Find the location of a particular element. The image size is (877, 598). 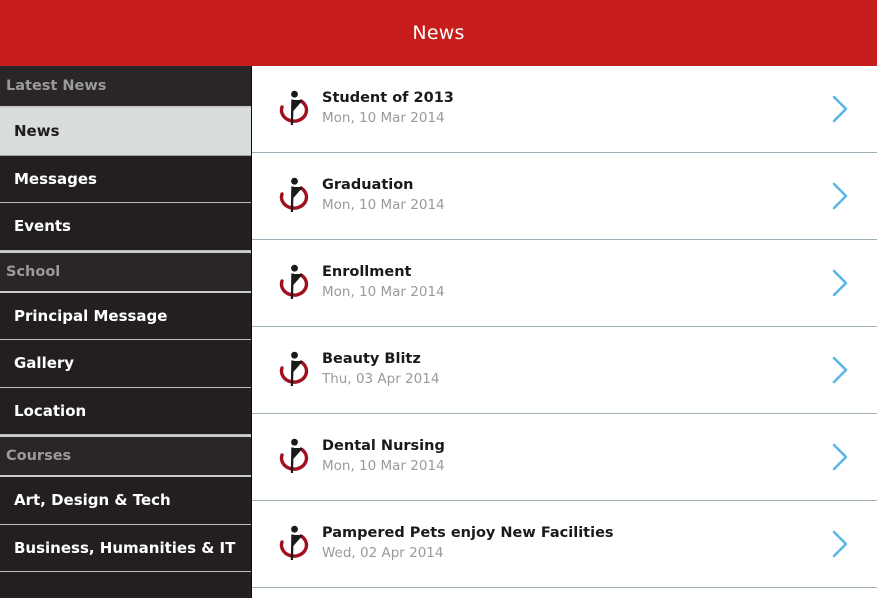

news-item-title: Graduation is located at coordinates (368, 185).